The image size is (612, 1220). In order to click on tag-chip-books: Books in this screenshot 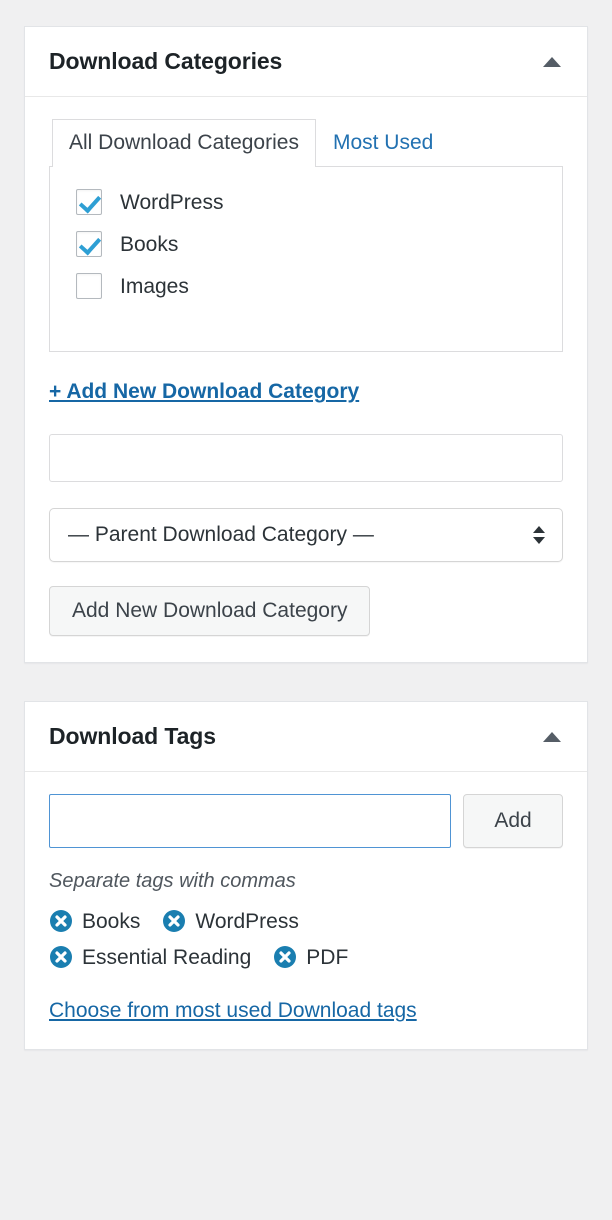, I will do `click(94, 921)`.